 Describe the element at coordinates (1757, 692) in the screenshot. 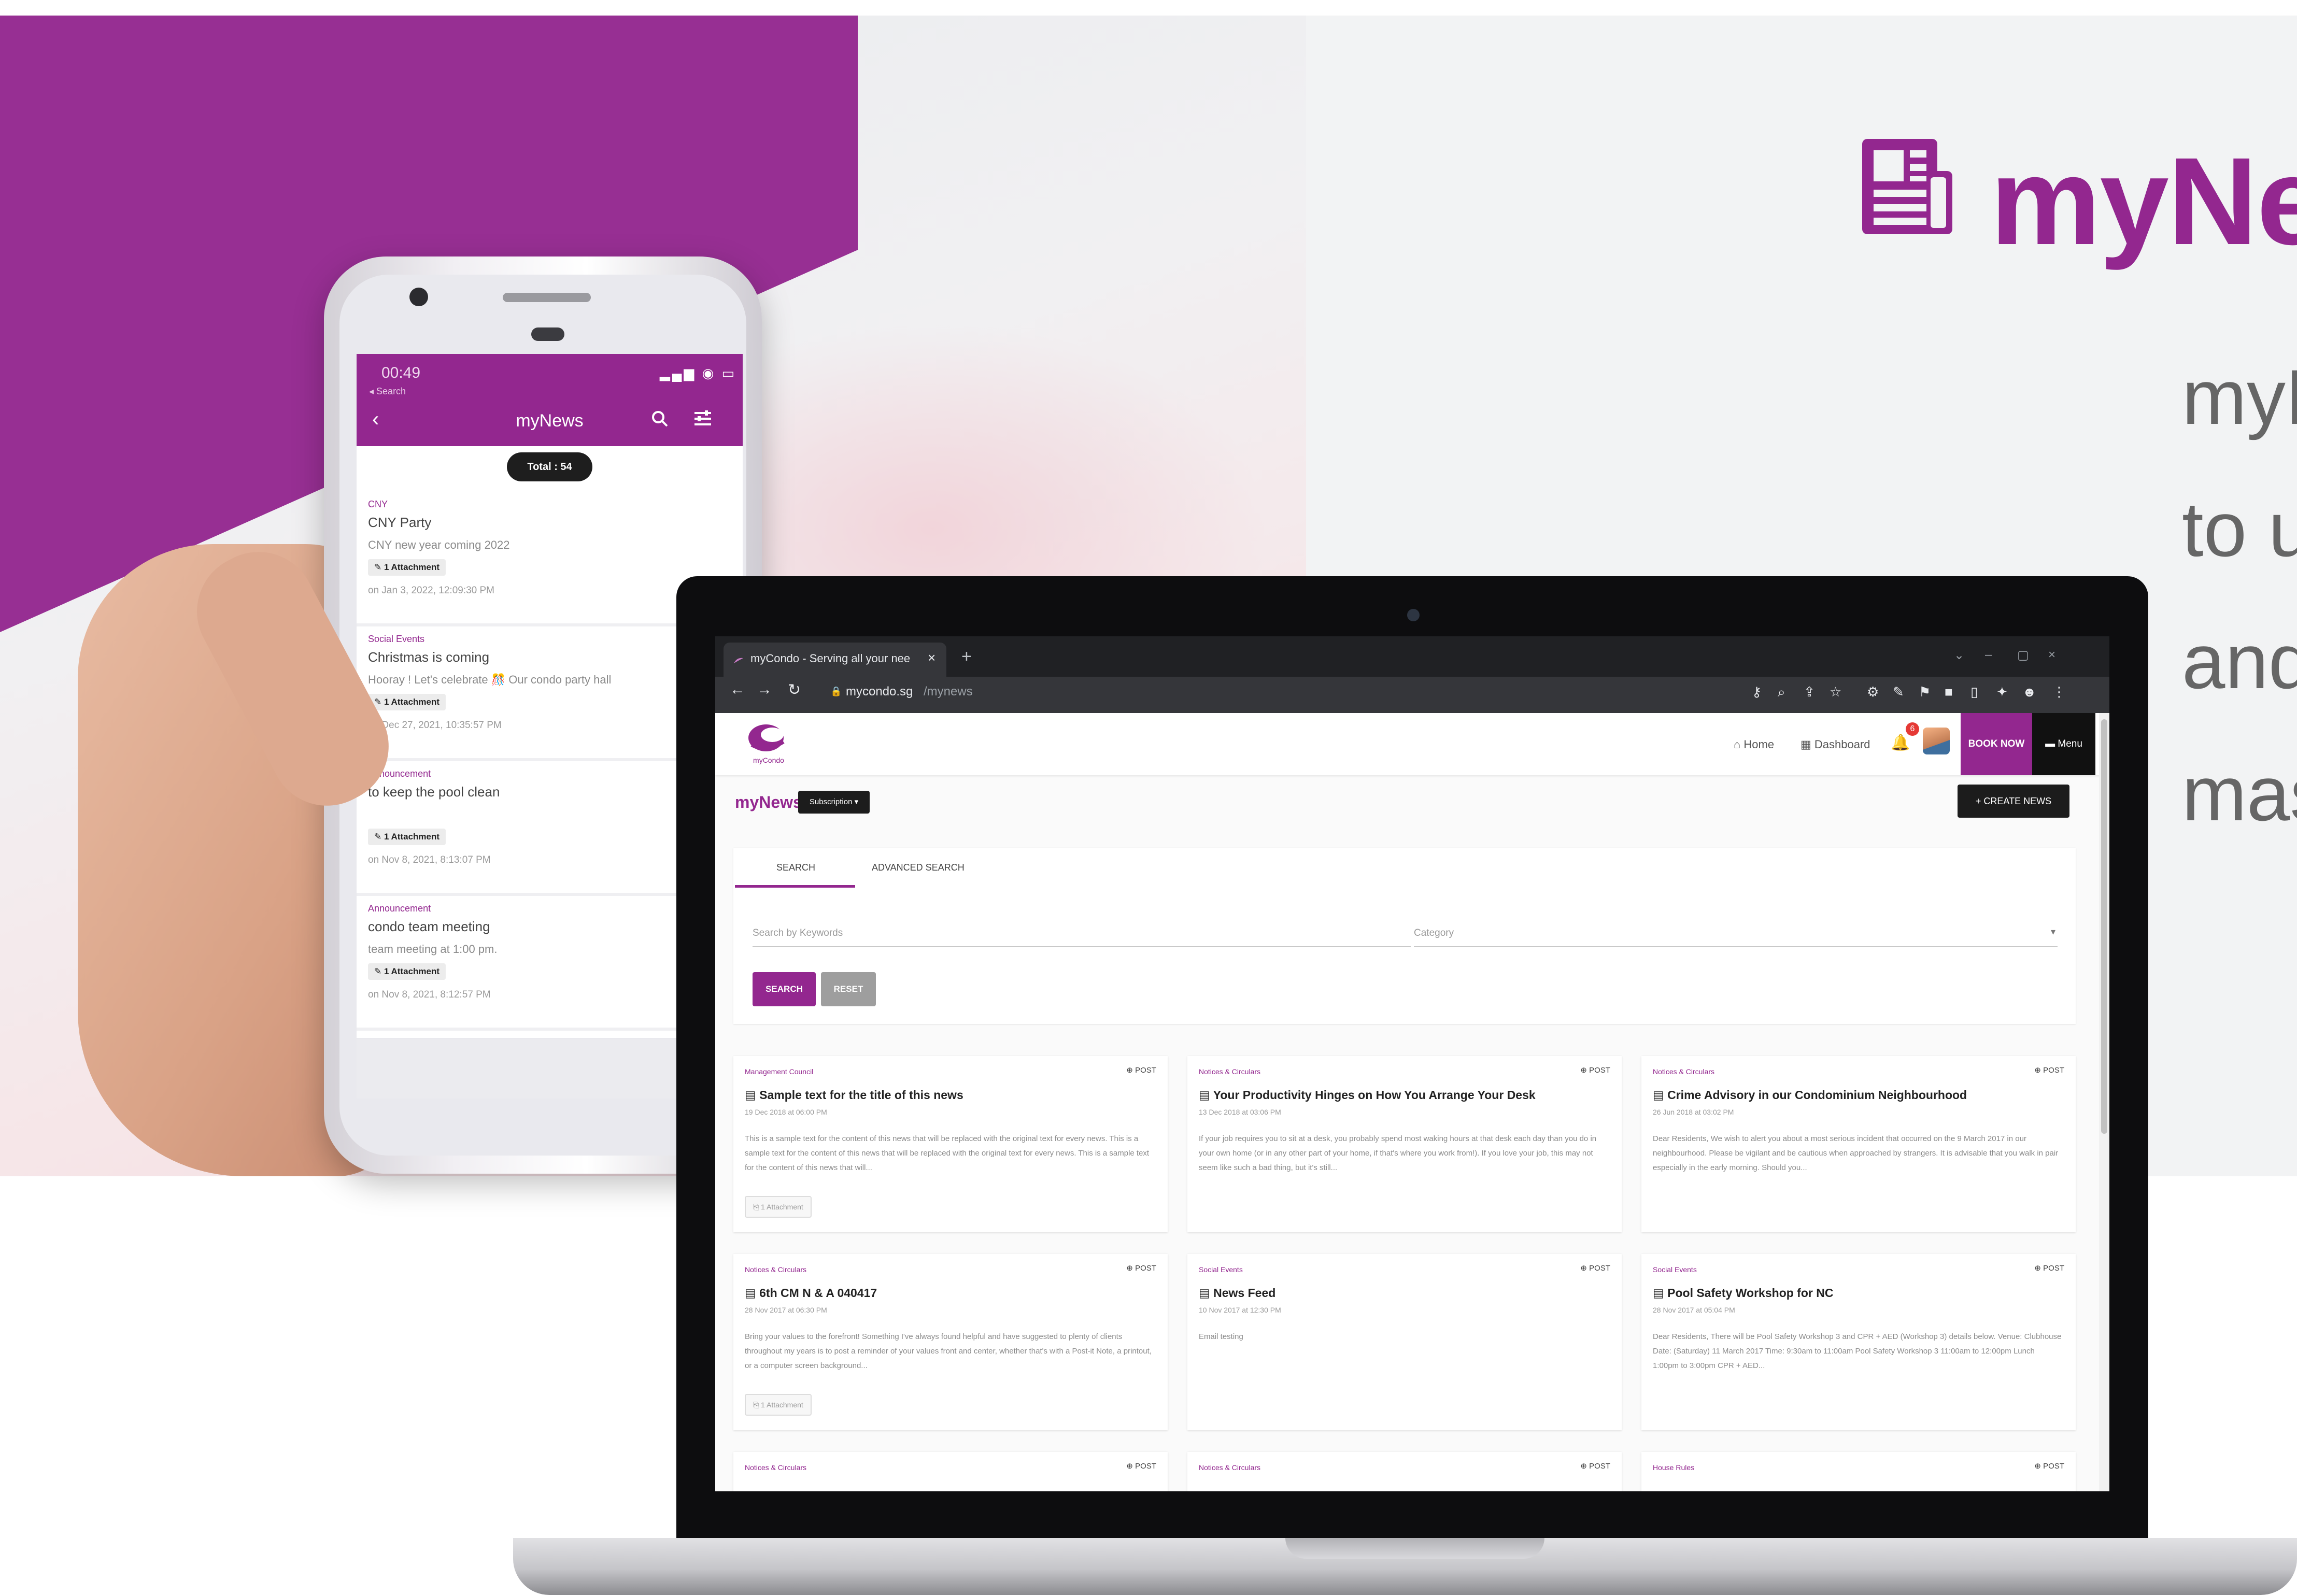

I see `key-icon: ⚷` at that location.